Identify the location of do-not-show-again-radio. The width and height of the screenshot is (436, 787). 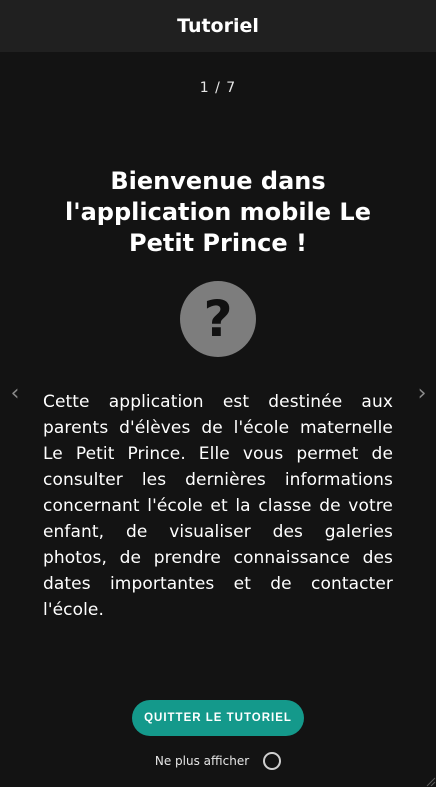
(272, 761).